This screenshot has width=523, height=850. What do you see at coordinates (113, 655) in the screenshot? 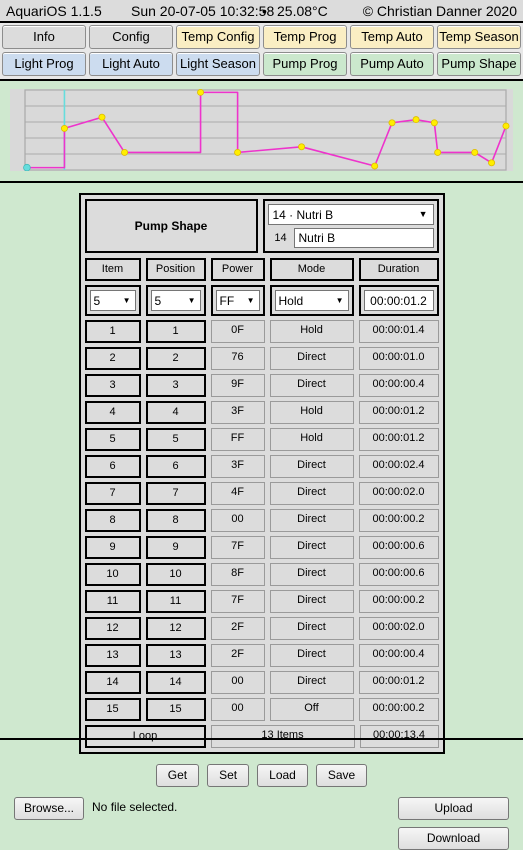
I see `row-item-cell: 13` at bounding box center [113, 655].